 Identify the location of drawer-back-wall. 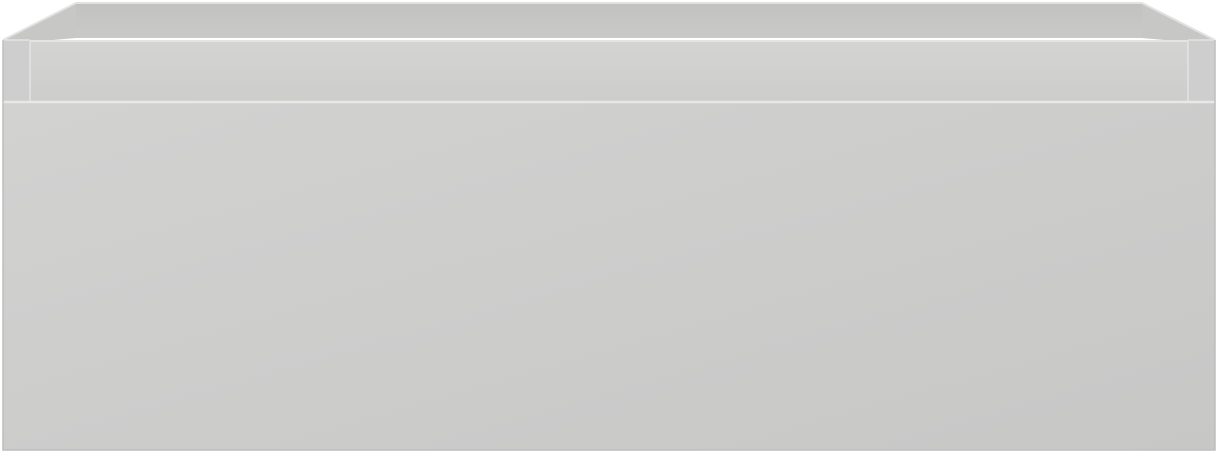
(609, 20).